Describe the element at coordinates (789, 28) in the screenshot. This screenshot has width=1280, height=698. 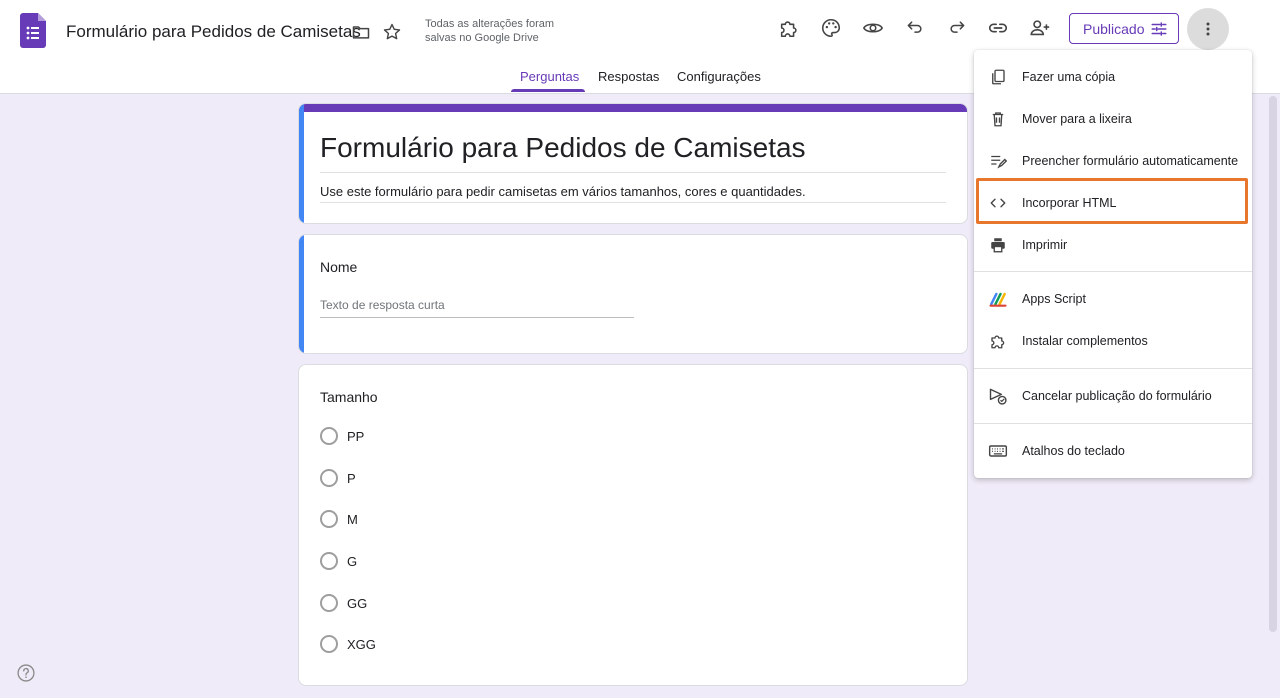
I see `addons-puzzle-icon` at that location.